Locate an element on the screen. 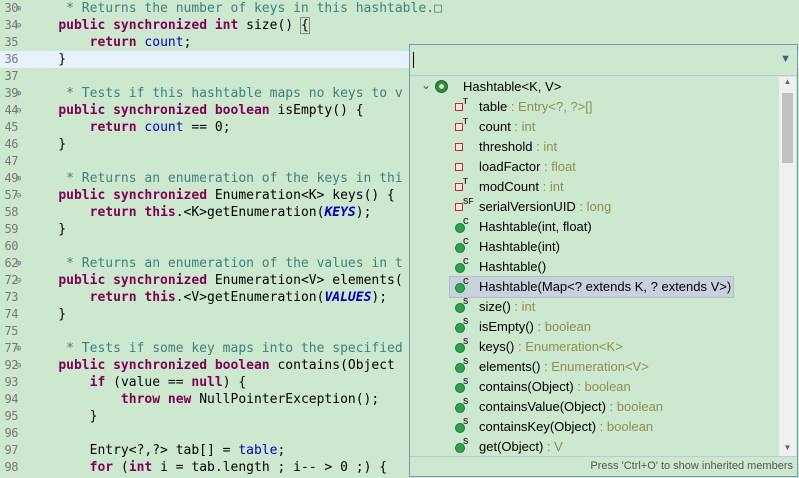  outline-member: TmodCount : int is located at coordinates (614, 187).